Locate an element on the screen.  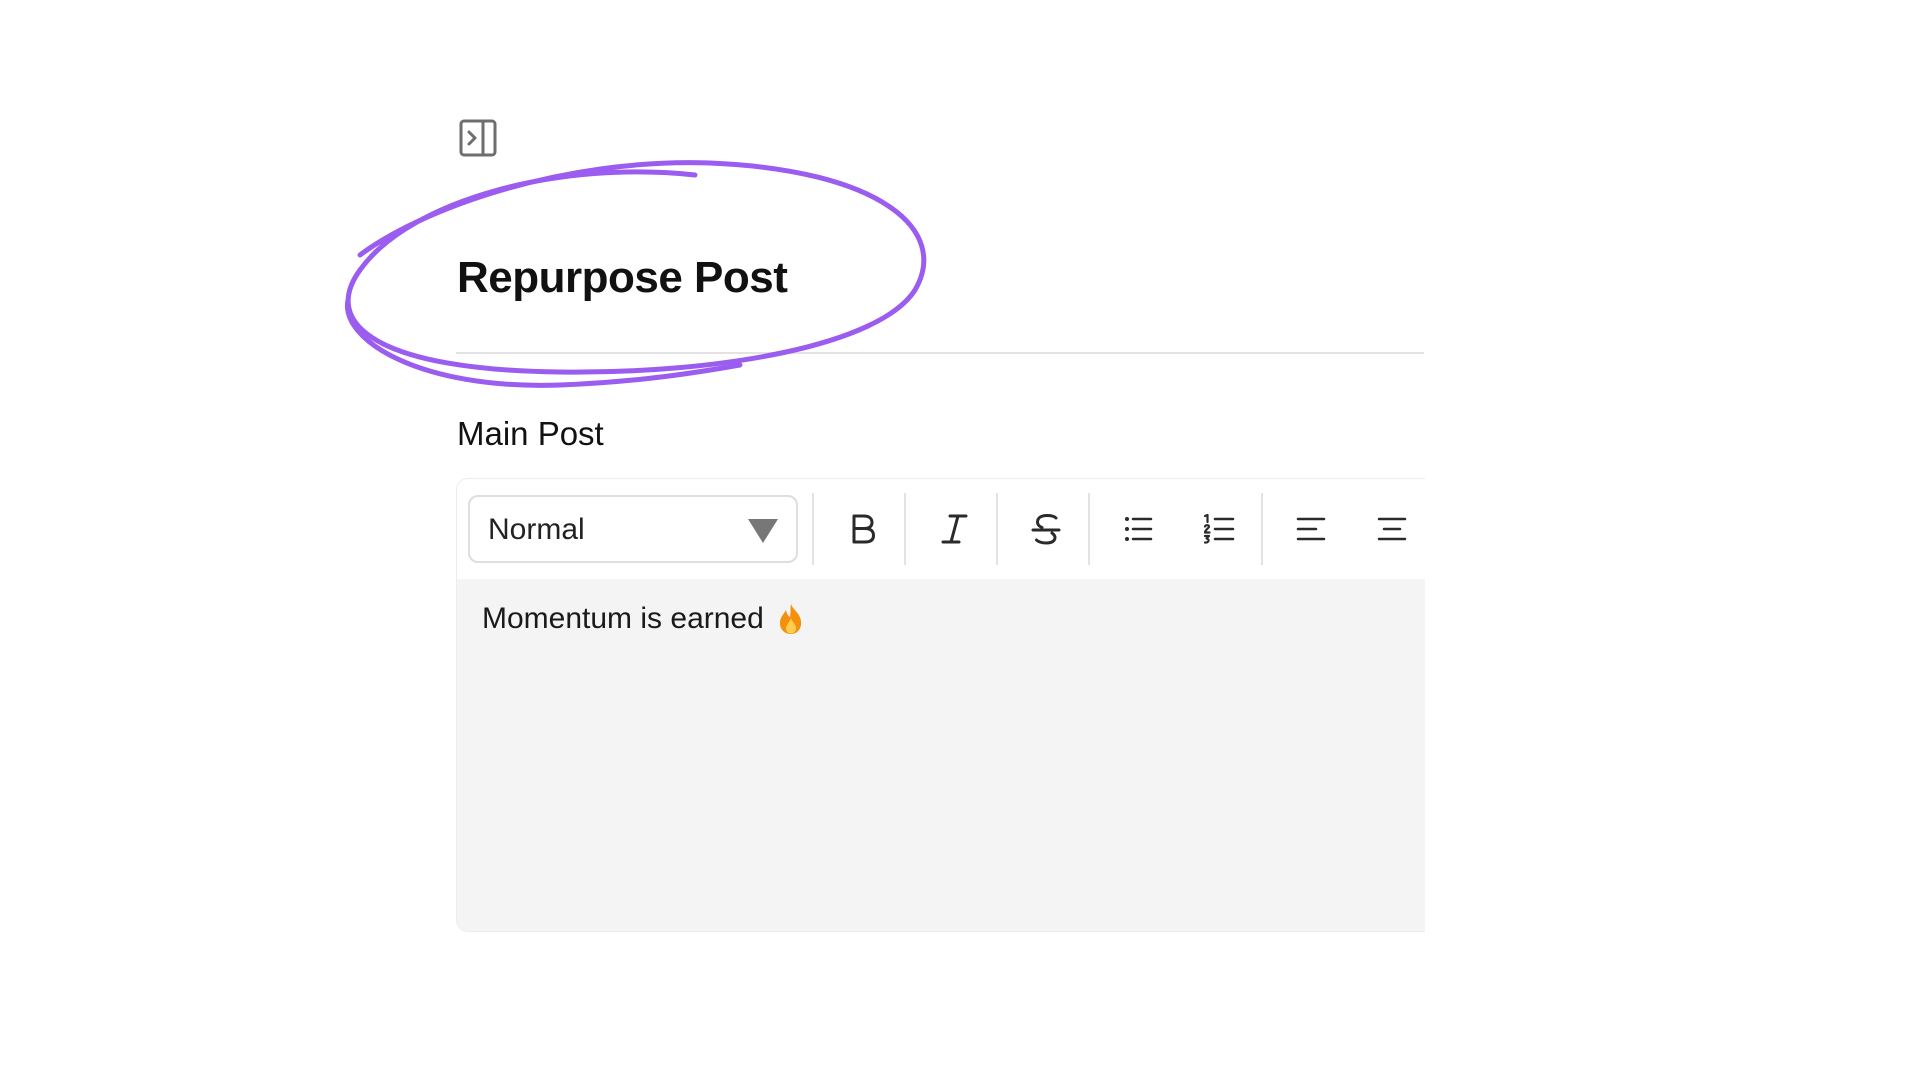
strikethrough-icon is located at coordinates (1046, 529).